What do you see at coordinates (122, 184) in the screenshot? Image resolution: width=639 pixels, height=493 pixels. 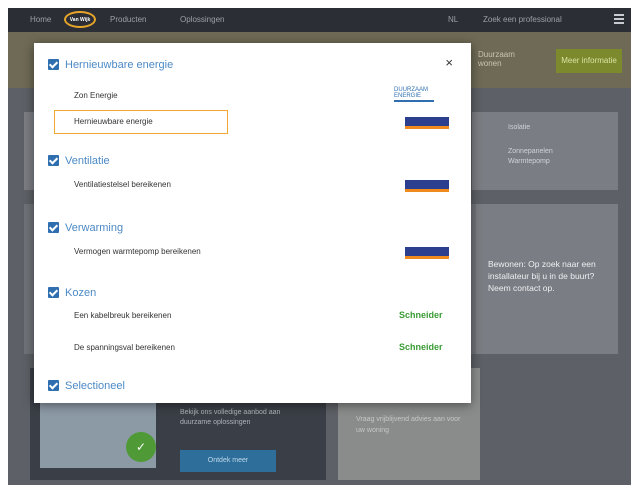 I see `product-row-label: Ventilatiestelsel bereikenen` at bounding box center [122, 184].